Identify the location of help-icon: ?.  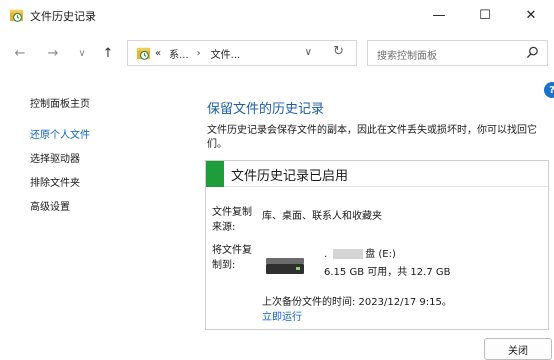
(549, 90).